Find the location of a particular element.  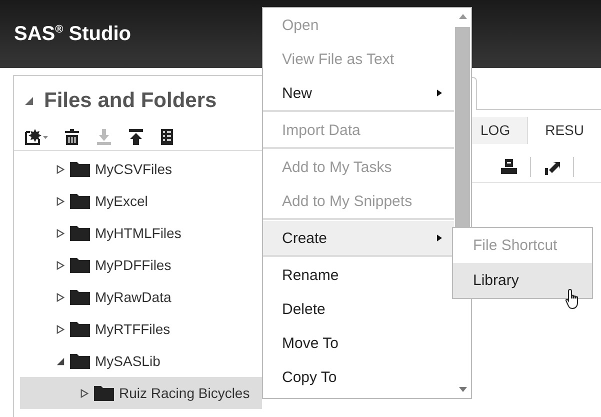

tree-item: MyCSVFiles is located at coordinates (141, 169).